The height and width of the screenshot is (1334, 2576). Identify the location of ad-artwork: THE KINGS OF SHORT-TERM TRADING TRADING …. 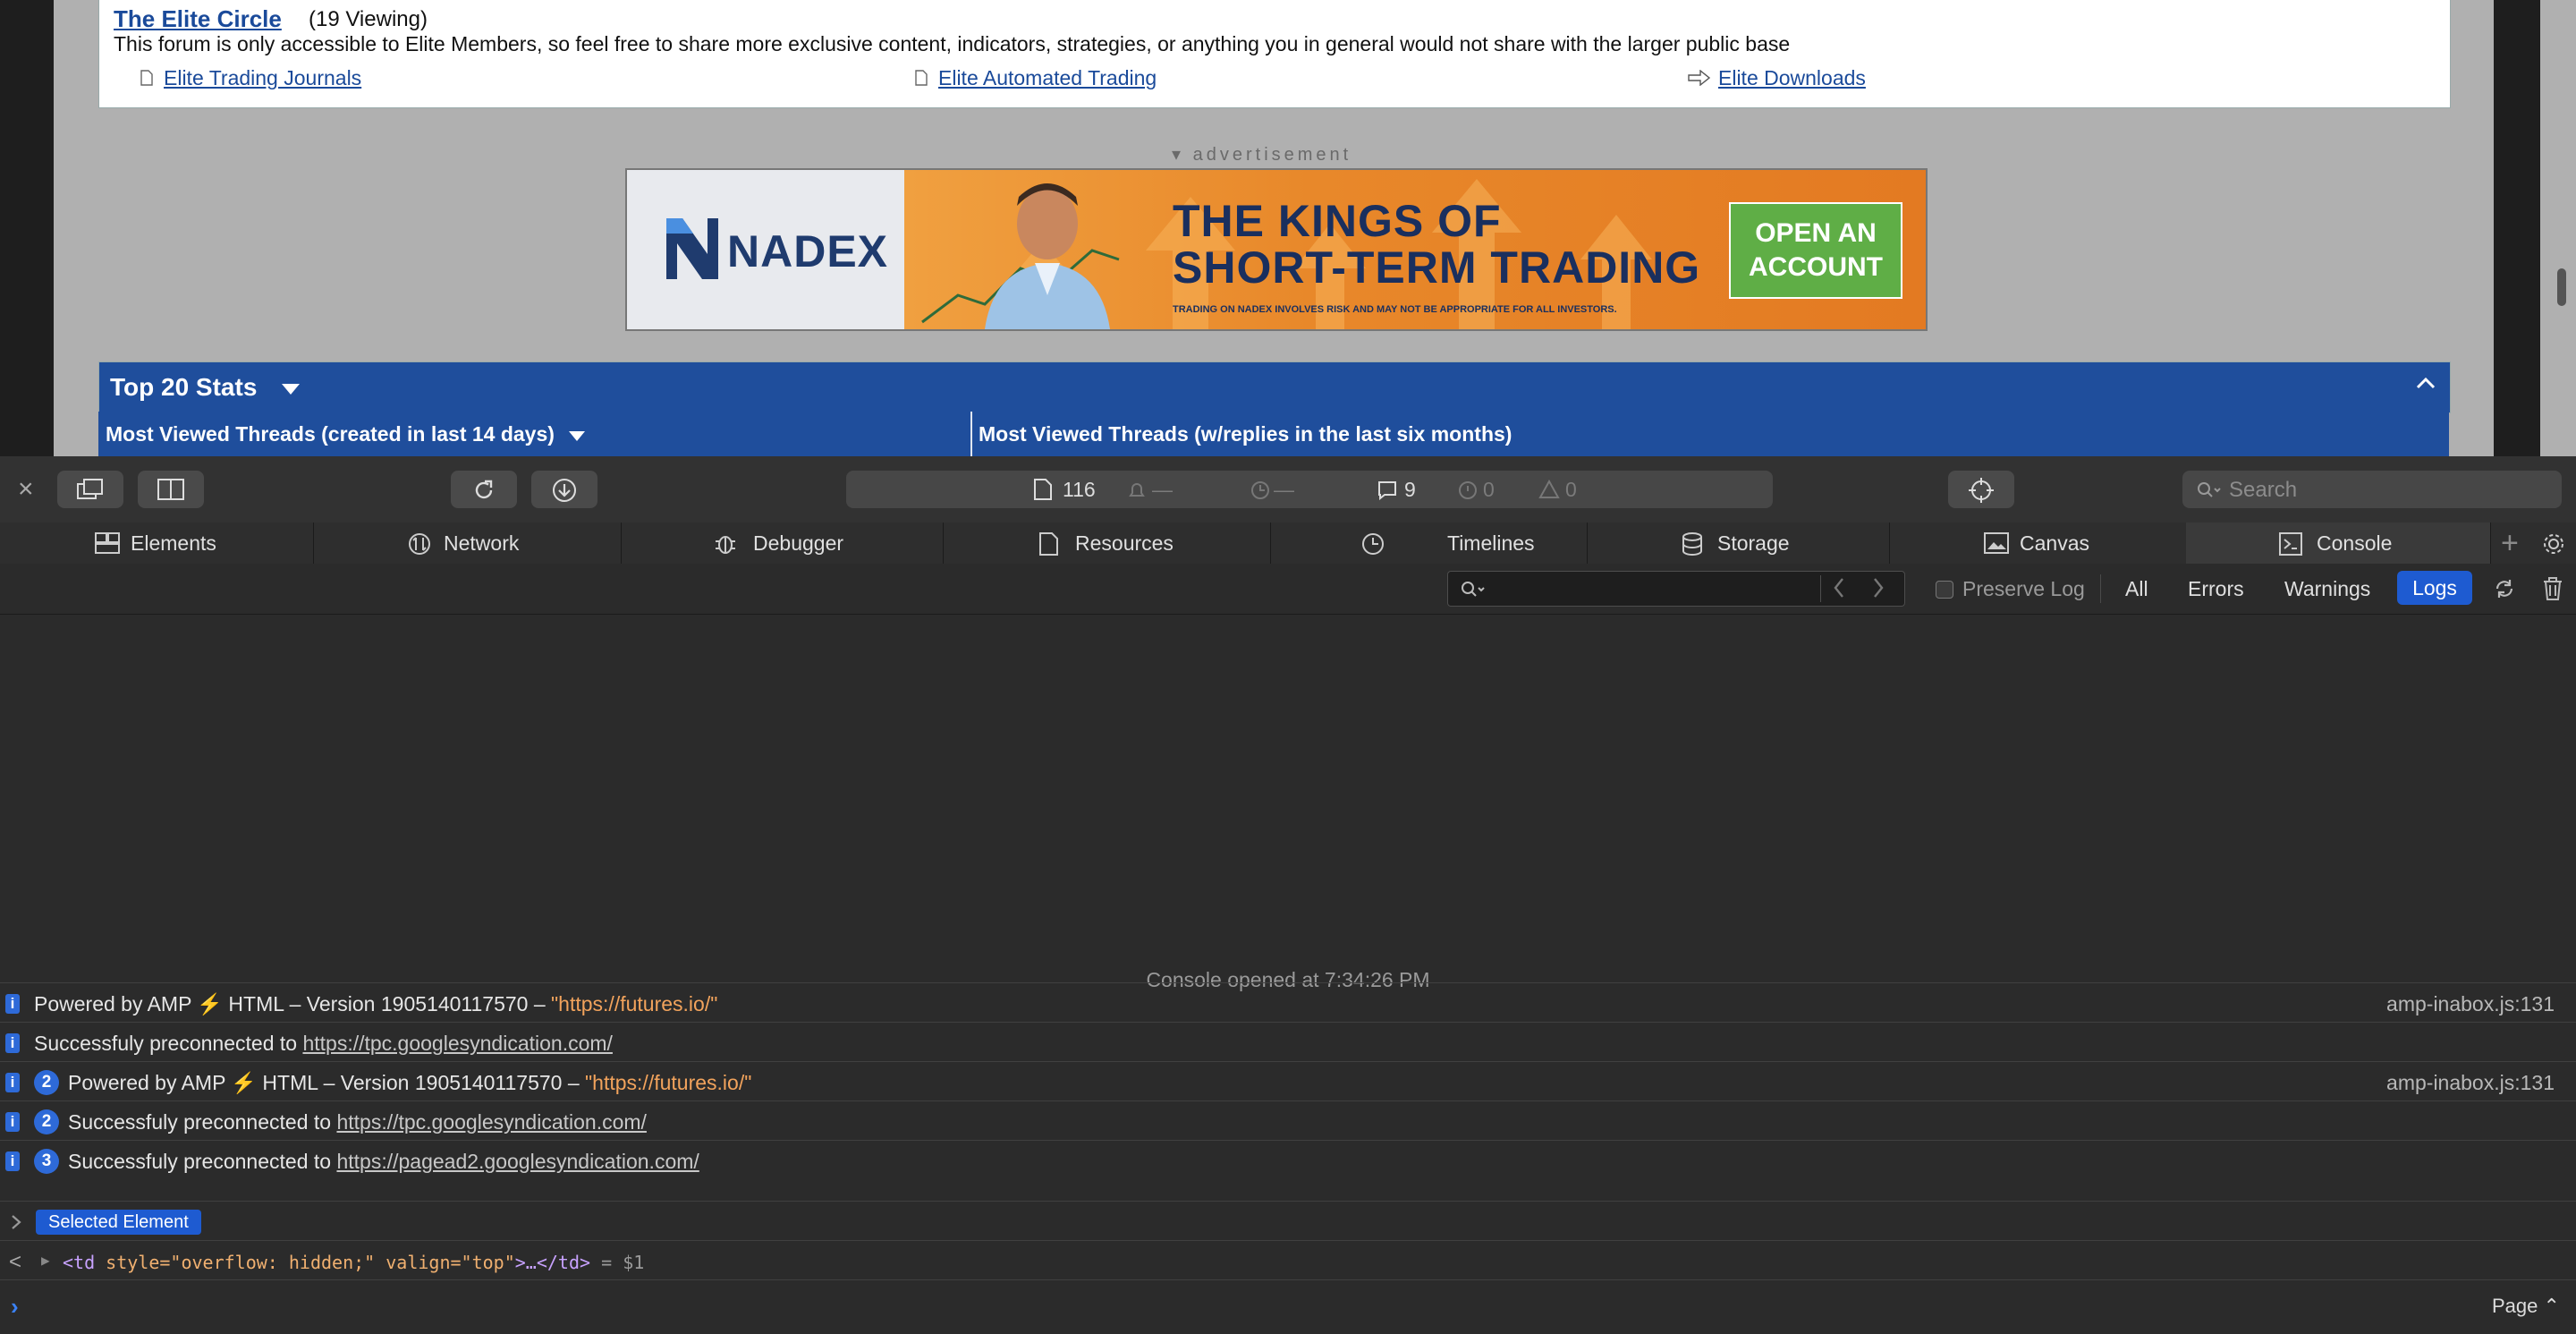
(1415, 249).